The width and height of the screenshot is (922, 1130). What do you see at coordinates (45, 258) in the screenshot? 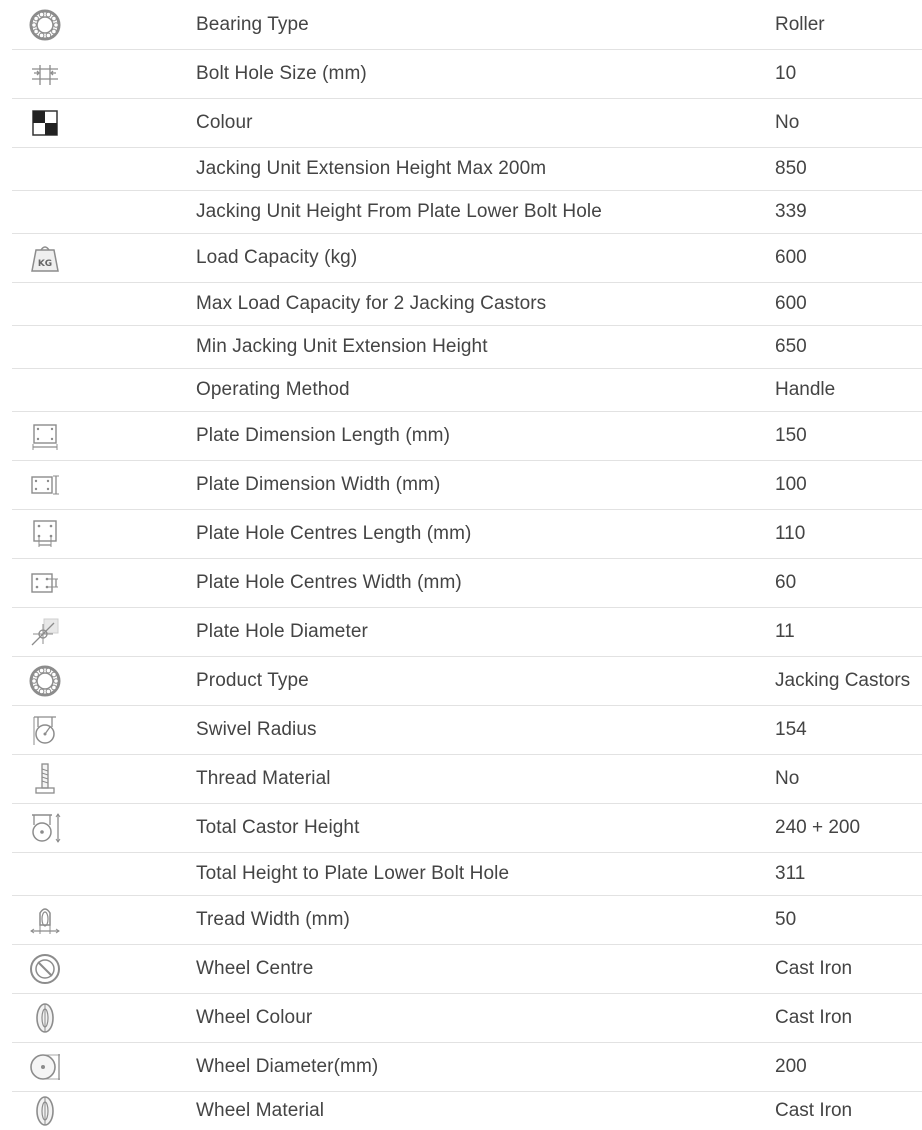
I see `kg-weight-icon: KG` at bounding box center [45, 258].